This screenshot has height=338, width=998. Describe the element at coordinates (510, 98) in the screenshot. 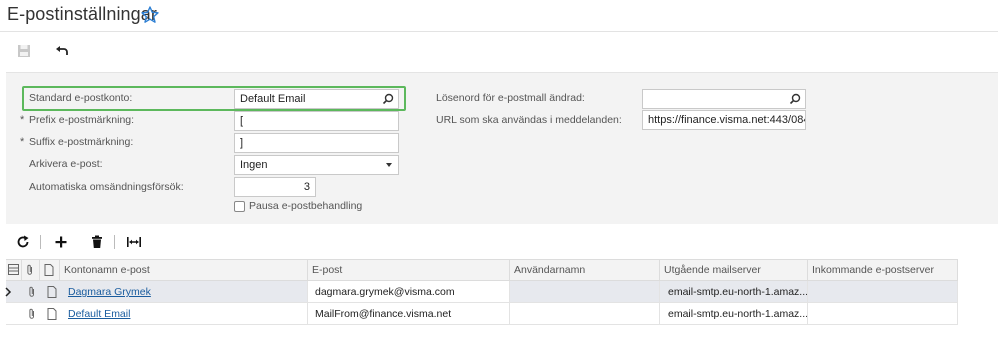

I see `password-changed-label: Lösenord för e-postmall ändrad:` at that location.